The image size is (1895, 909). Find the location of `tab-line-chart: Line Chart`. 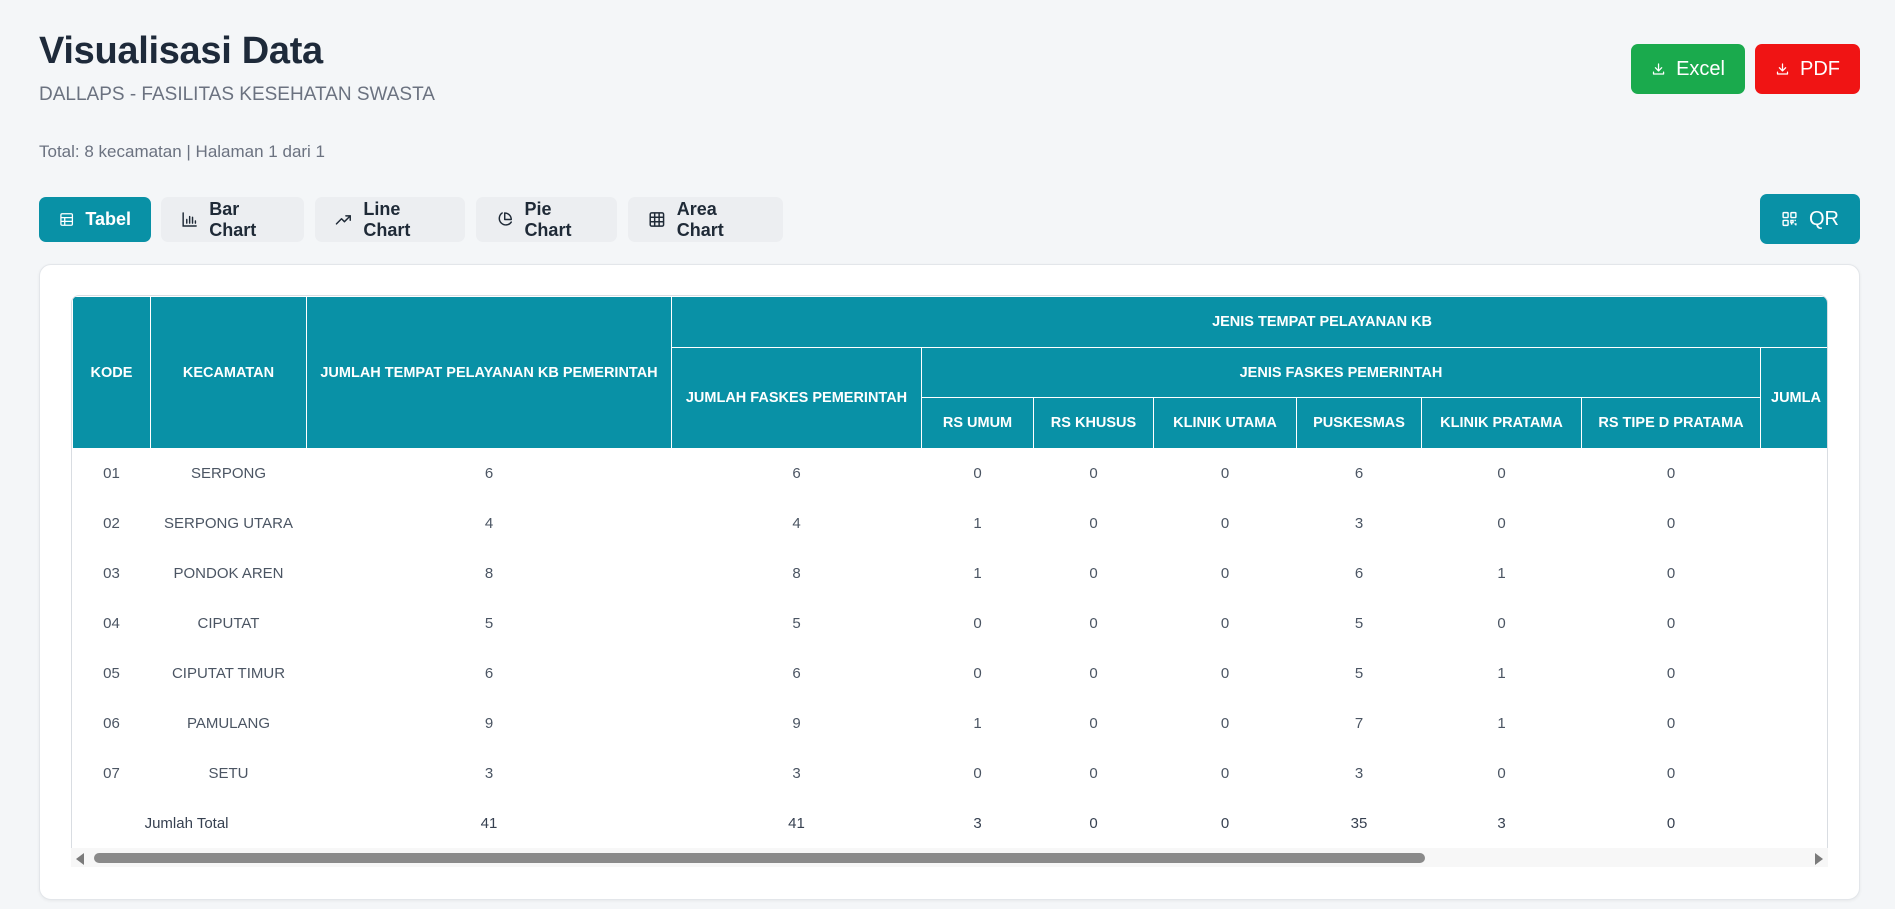

tab-line-chart: Line Chart is located at coordinates (390, 219).